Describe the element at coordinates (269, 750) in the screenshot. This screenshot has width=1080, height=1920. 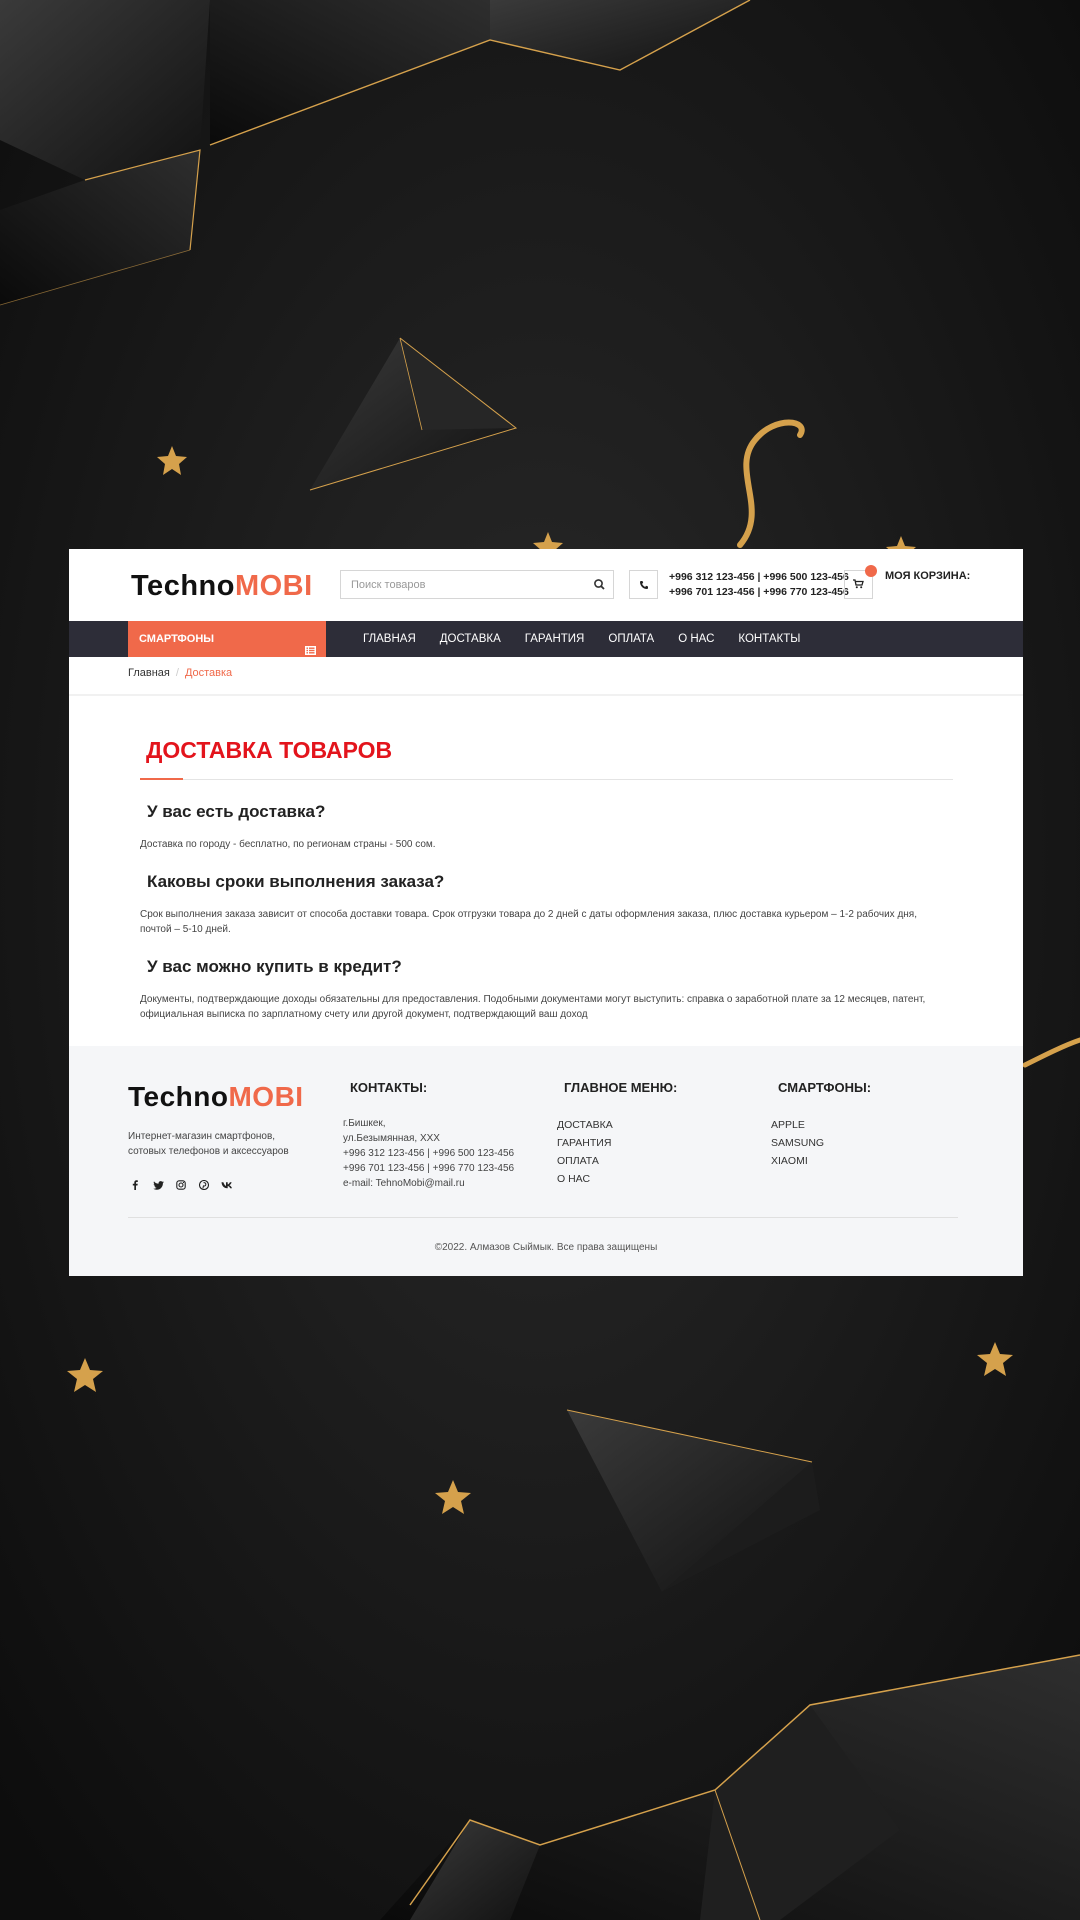
I see `page-title: ДОСТАВКА ТОВАРОВ` at that location.